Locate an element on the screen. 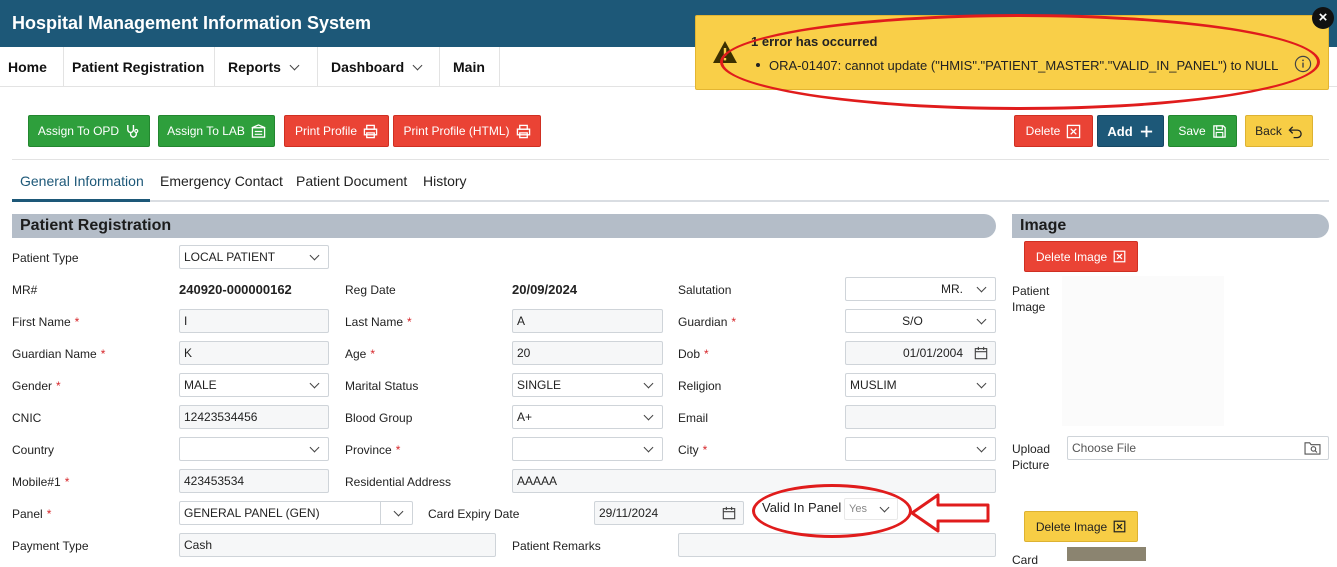  nav-main: Main is located at coordinates (470, 67).